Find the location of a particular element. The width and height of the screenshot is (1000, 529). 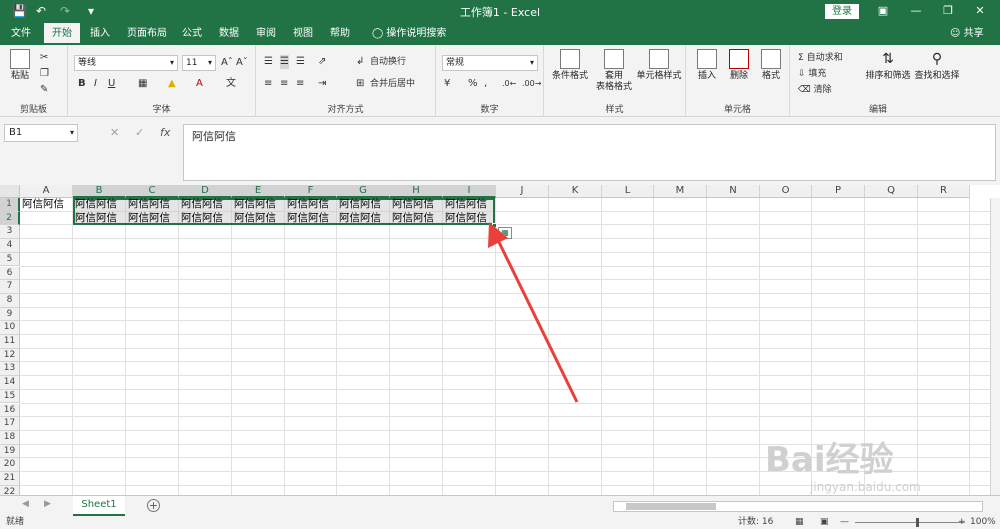

italic-button: I is located at coordinates (95, 84).